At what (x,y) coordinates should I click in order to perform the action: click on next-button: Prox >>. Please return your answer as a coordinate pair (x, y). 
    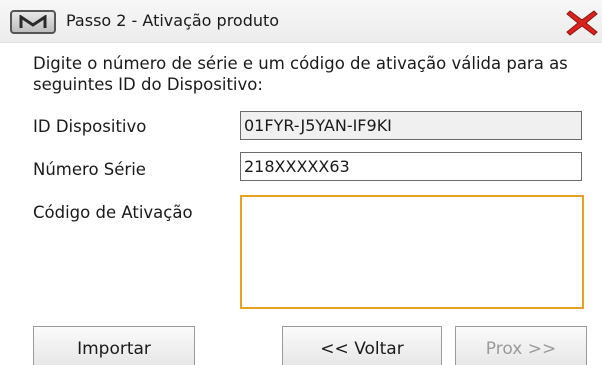
    Looking at the image, I should click on (521, 345).